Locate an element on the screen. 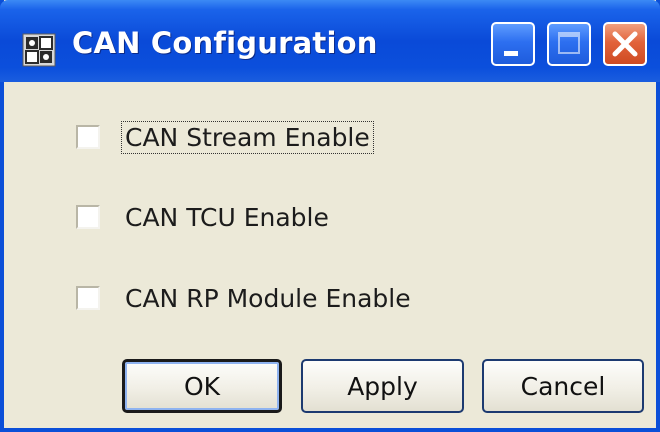 This screenshot has height=432, width=660. minimize-icon is located at coordinates (511, 53).